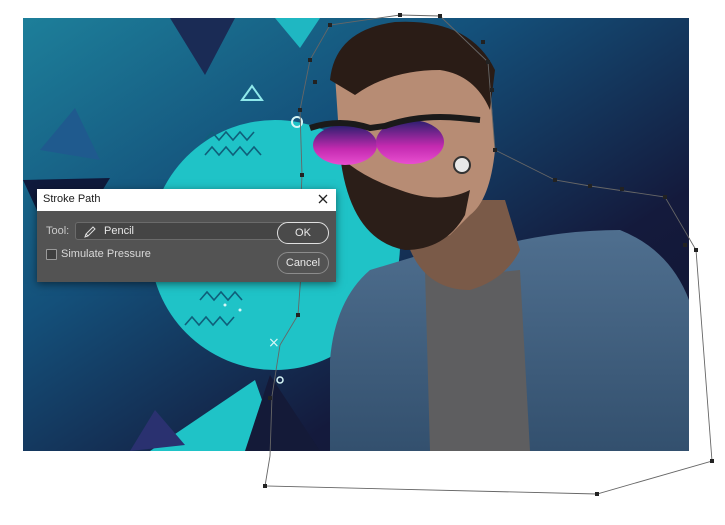 The height and width of the screenshot is (525, 725). Describe the element at coordinates (323, 199) in the screenshot. I see `close-icon` at that location.